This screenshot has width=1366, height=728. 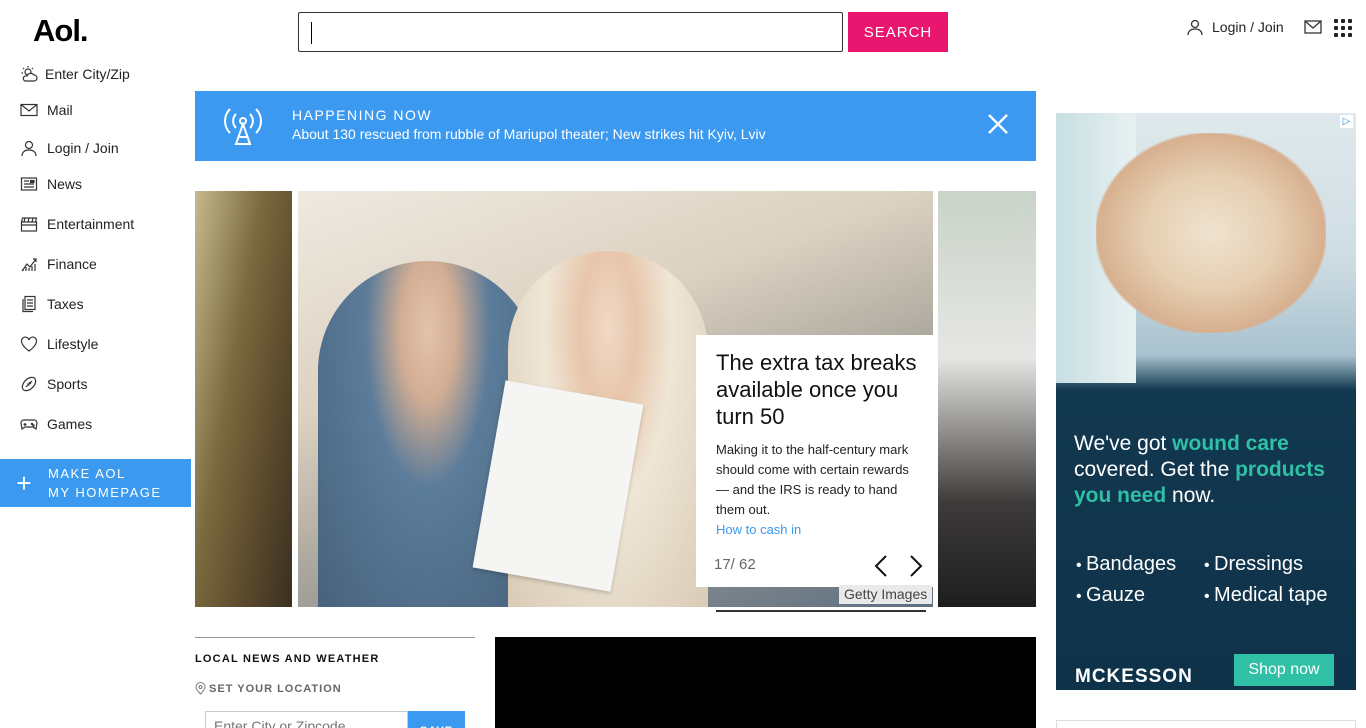 What do you see at coordinates (311, 33) in the screenshot?
I see `text-caret` at bounding box center [311, 33].